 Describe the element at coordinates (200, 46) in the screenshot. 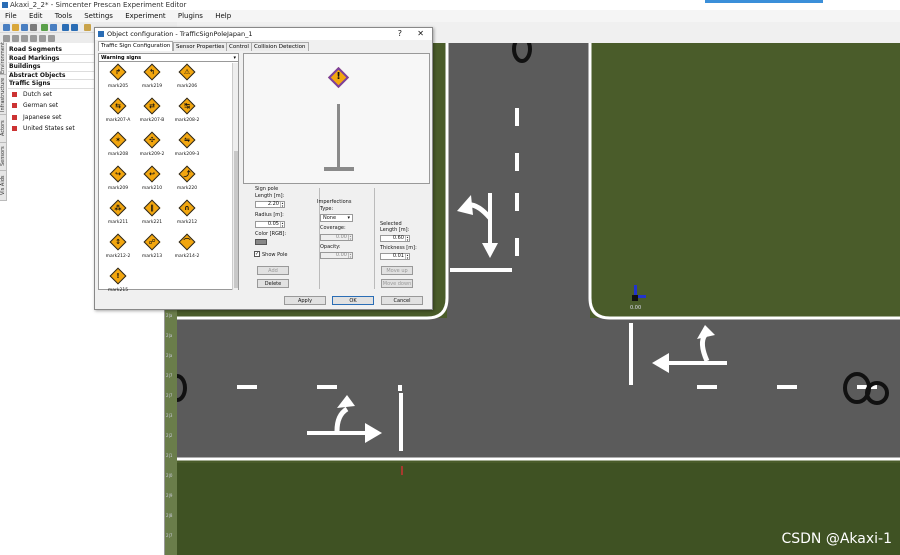

I see `tab-sensor-properties: Sensor Properties` at that location.